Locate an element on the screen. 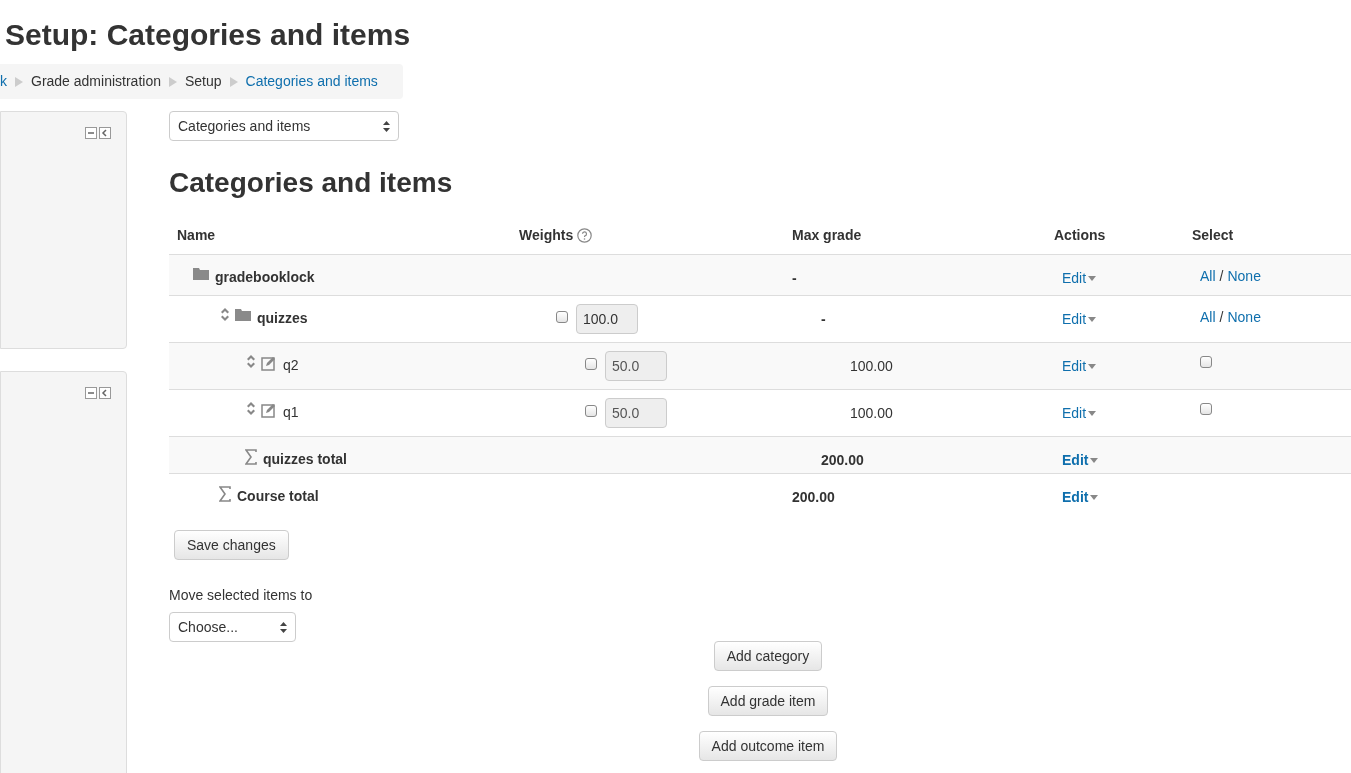  breadcrumb-item: Grade administration is located at coordinates (96, 81).